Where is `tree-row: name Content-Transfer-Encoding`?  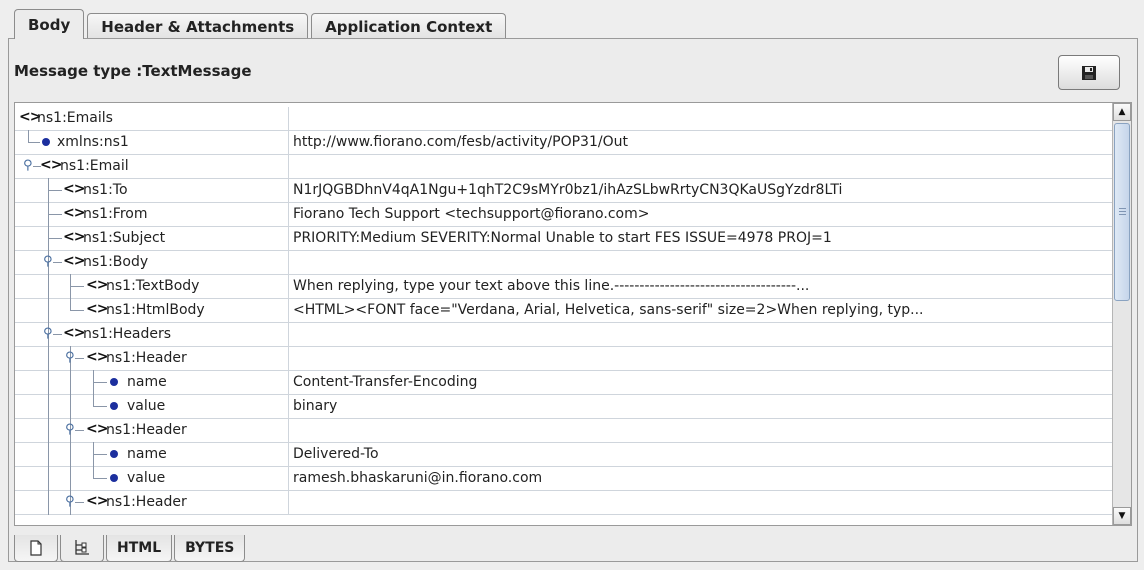 tree-row: name Content-Transfer-Encoding is located at coordinates (564, 382).